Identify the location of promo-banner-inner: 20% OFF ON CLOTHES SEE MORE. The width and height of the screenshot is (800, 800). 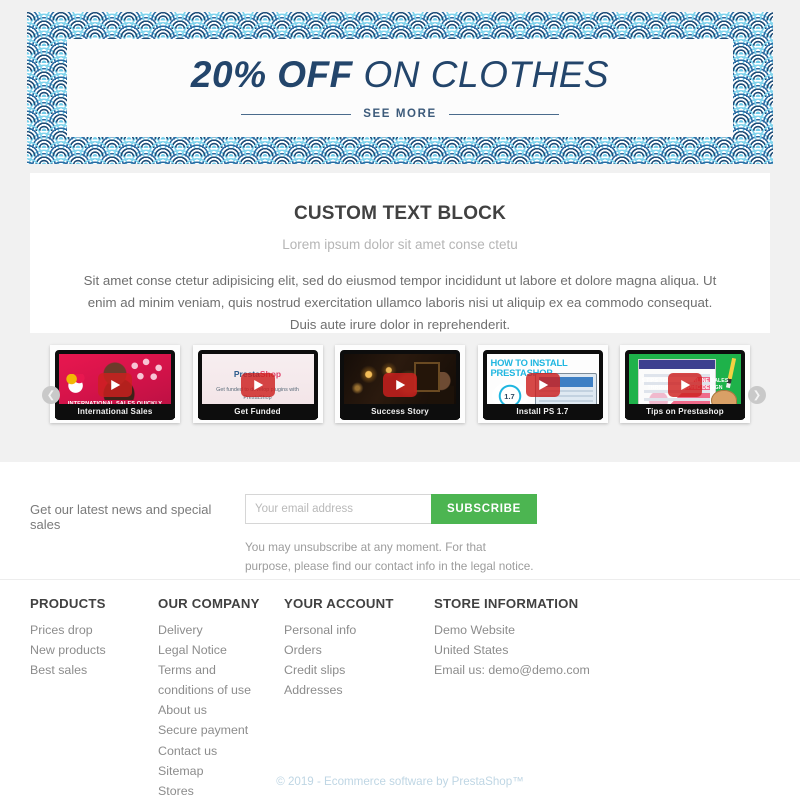
(400, 88).